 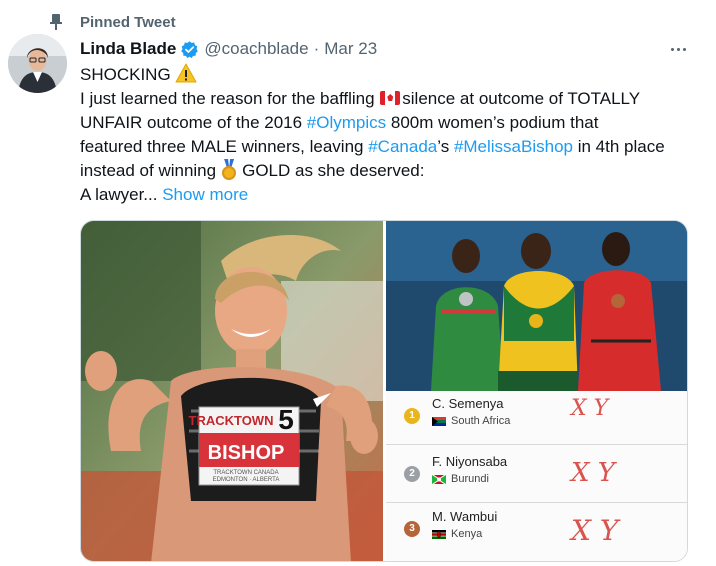 I want to click on pinned-label: Pinned Tweet, so click(x=128, y=22).